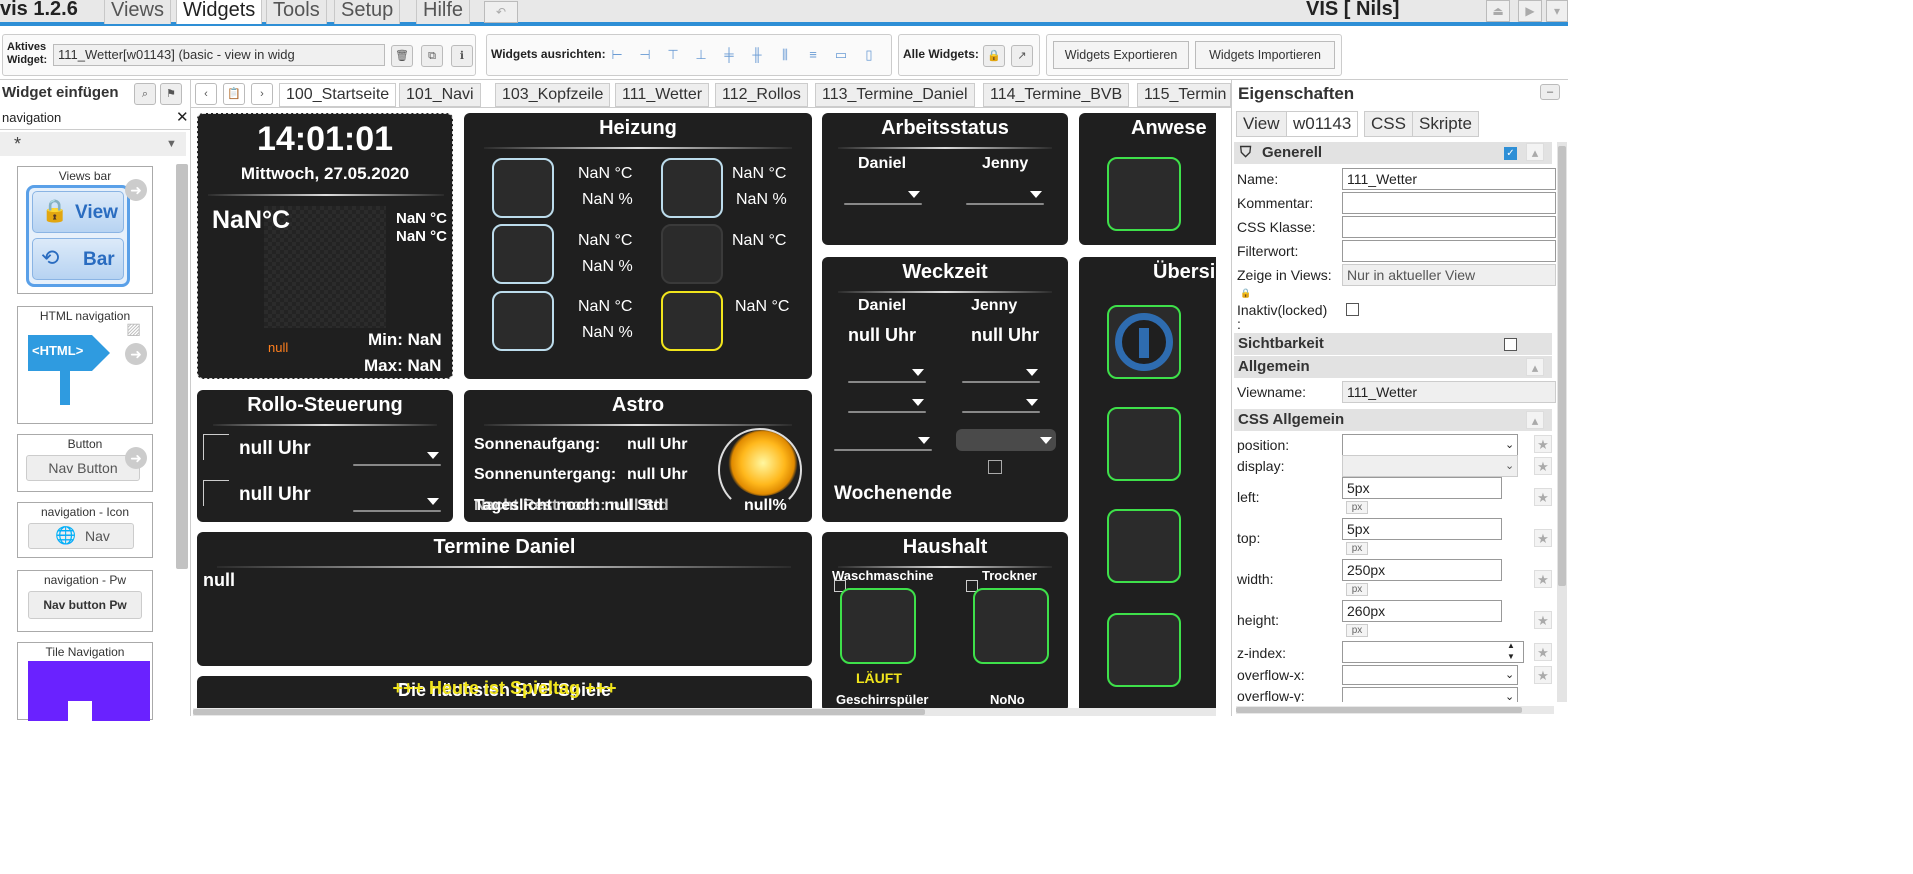  I want to click on tab-111-wetter: 111_Wetter, so click(662, 95).